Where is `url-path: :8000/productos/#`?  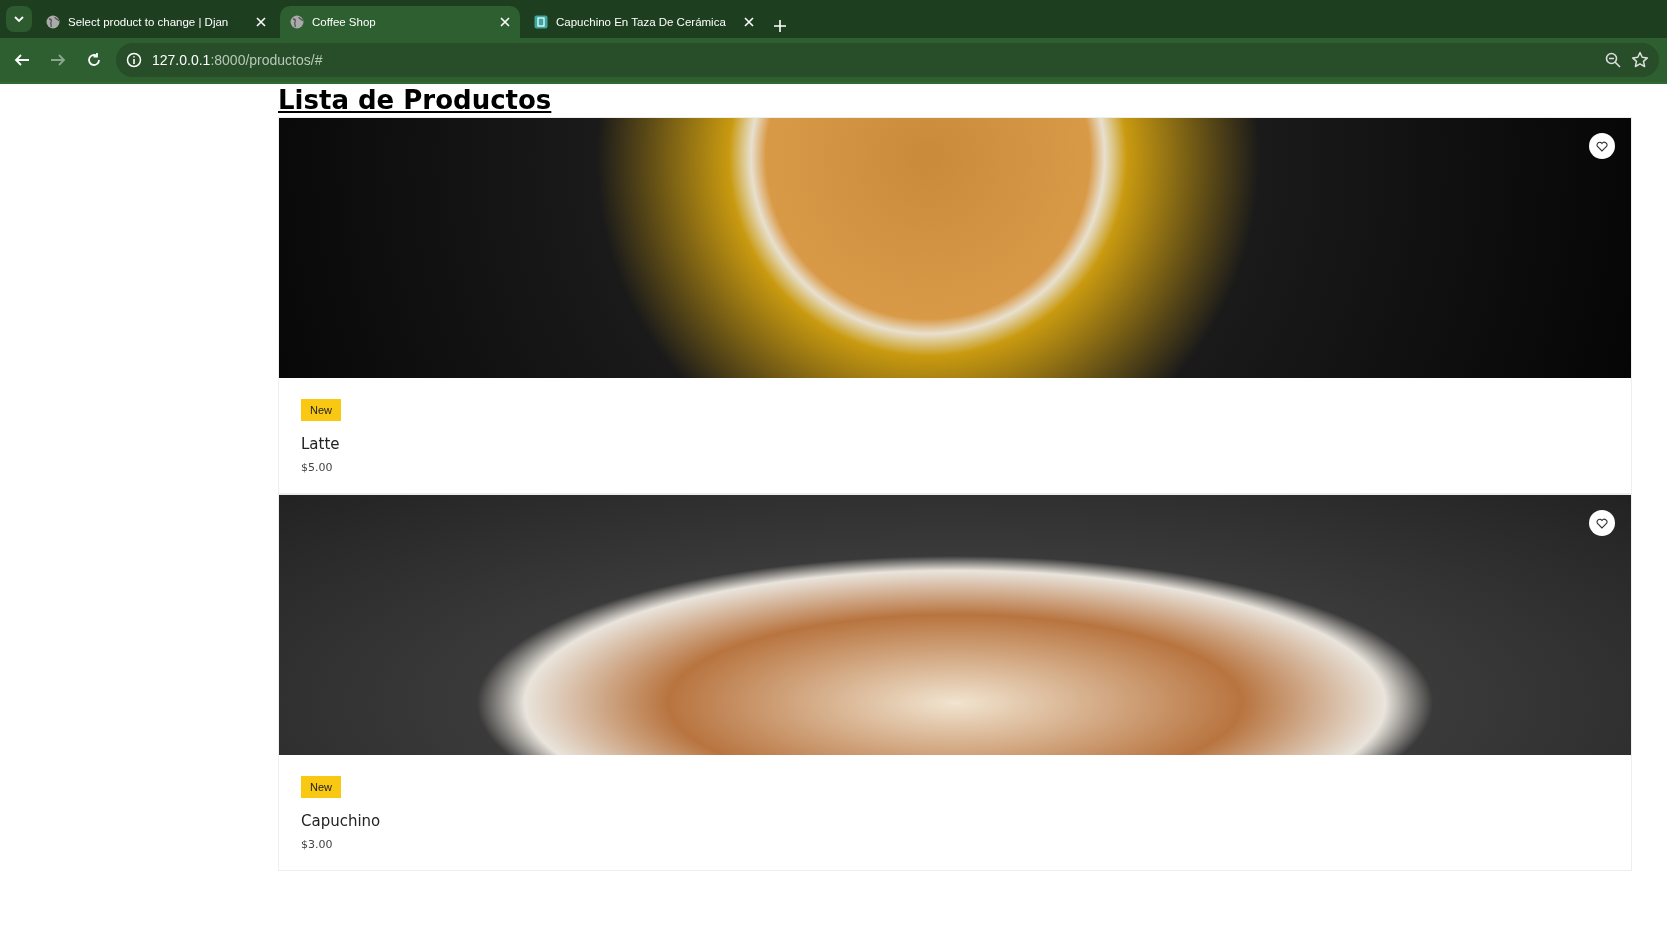 url-path: :8000/productos/# is located at coordinates (266, 60).